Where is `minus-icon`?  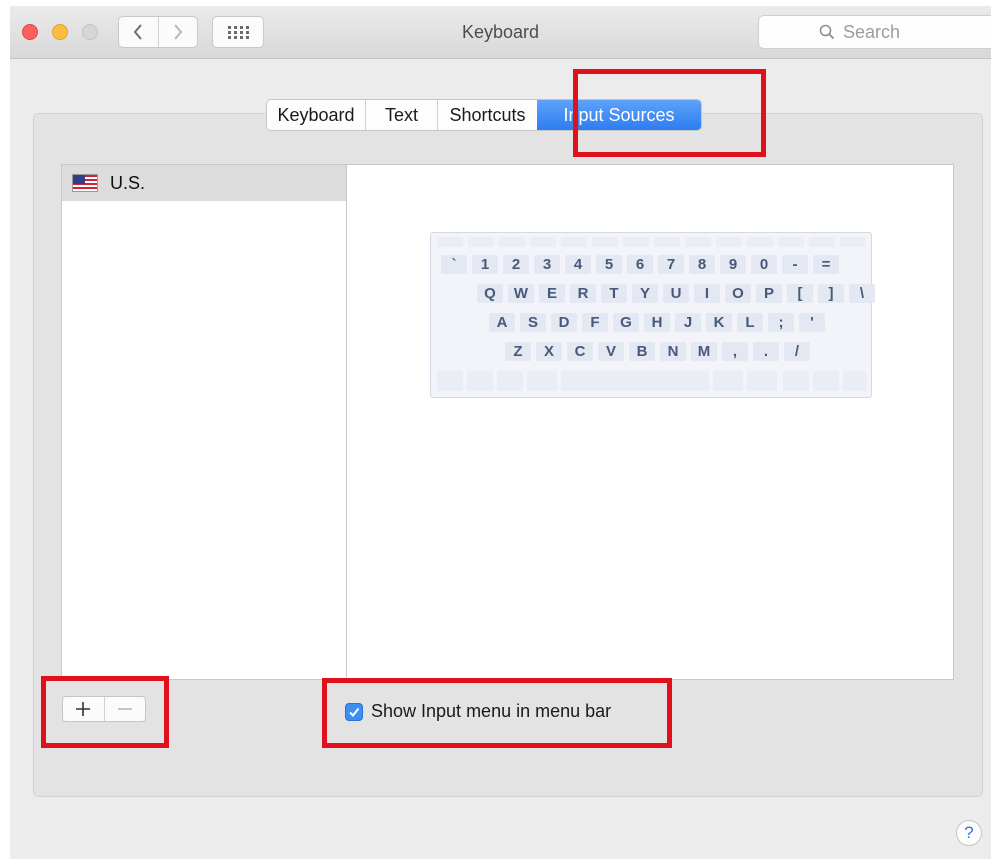 minus-icon is located at coordinates (124, 709).